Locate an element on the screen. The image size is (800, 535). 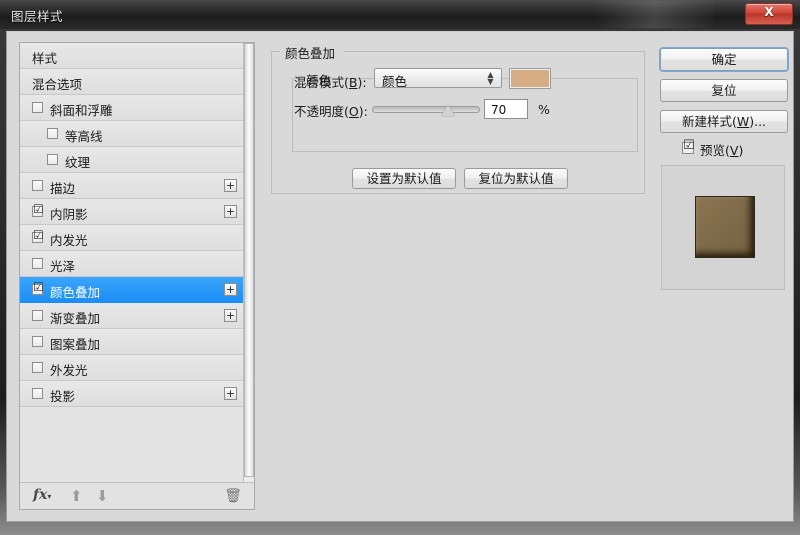
preview-label: 预览(V) is located at coordinates (722, 150).